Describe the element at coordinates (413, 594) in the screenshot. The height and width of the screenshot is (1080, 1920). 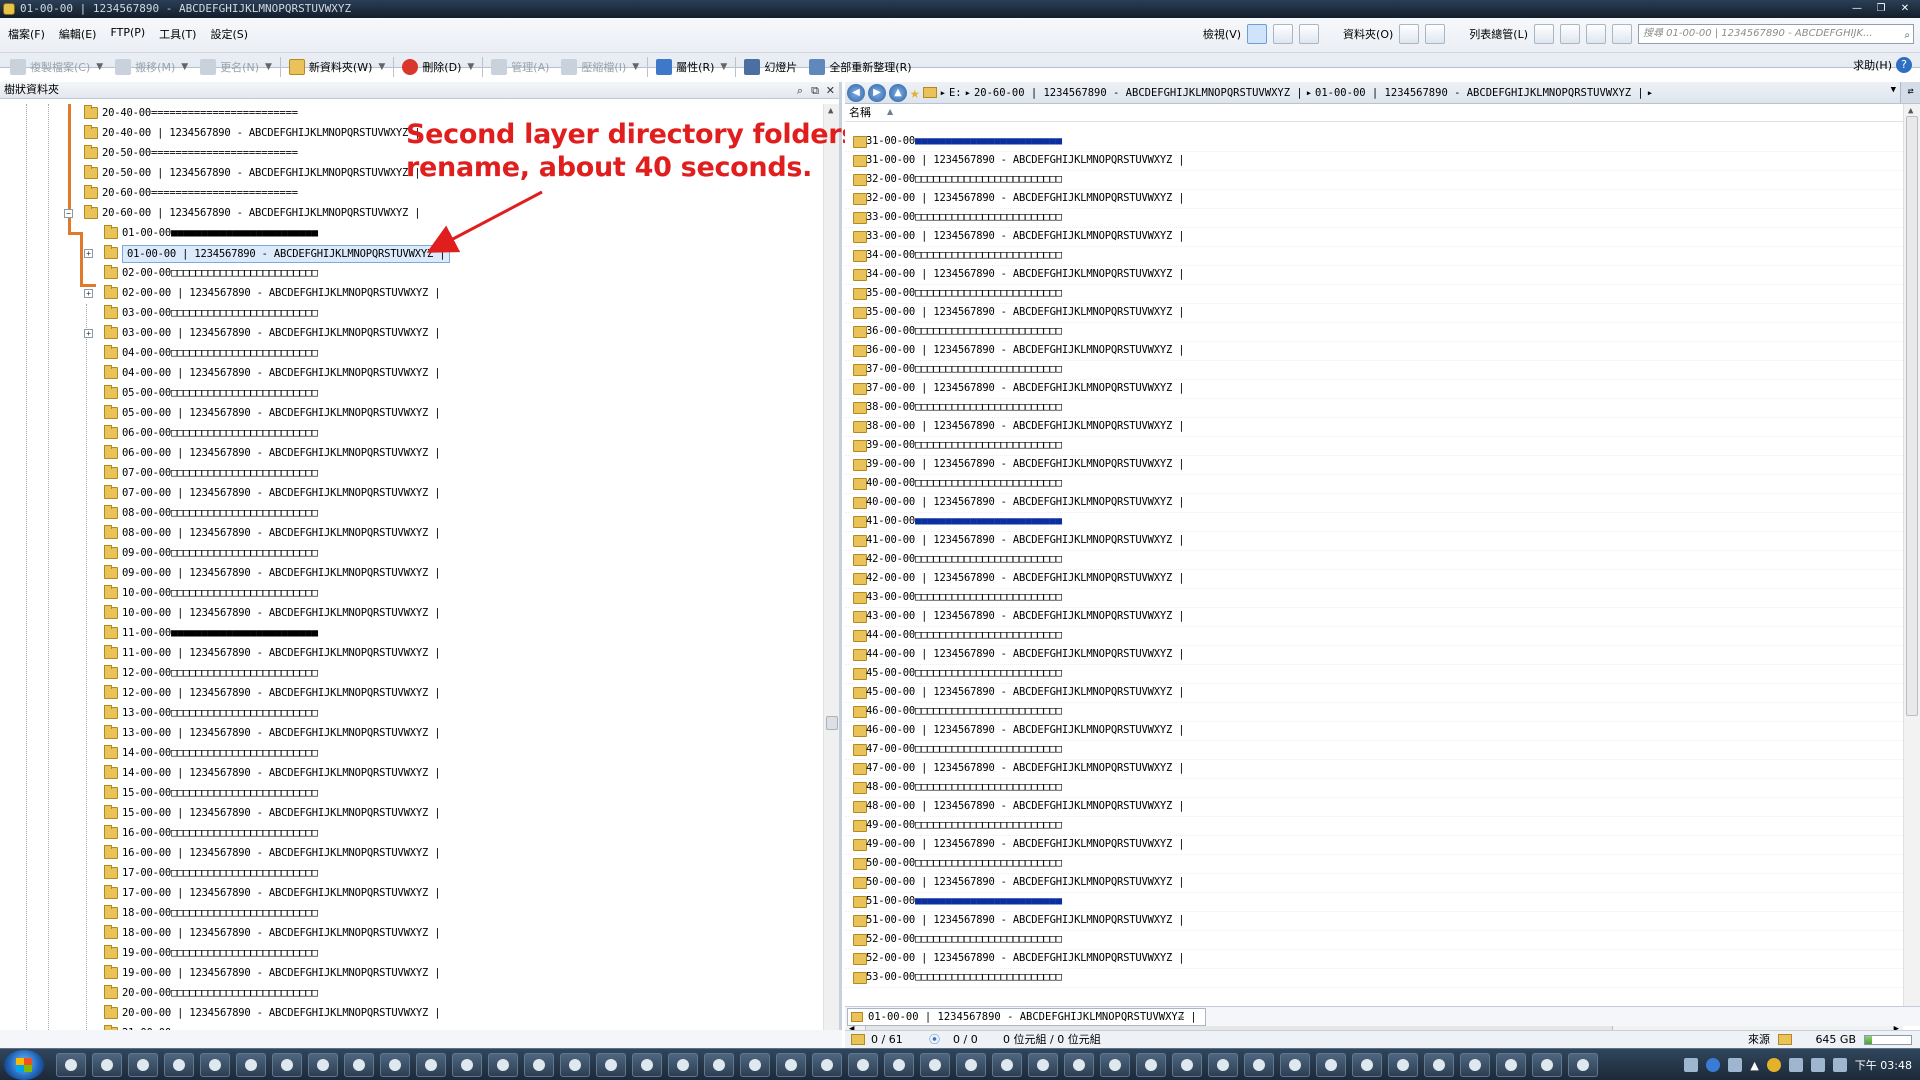
I see `tree-item: 10-00-00□□□□□□□□□□□□□□□□□□□□□□□□` at that location.